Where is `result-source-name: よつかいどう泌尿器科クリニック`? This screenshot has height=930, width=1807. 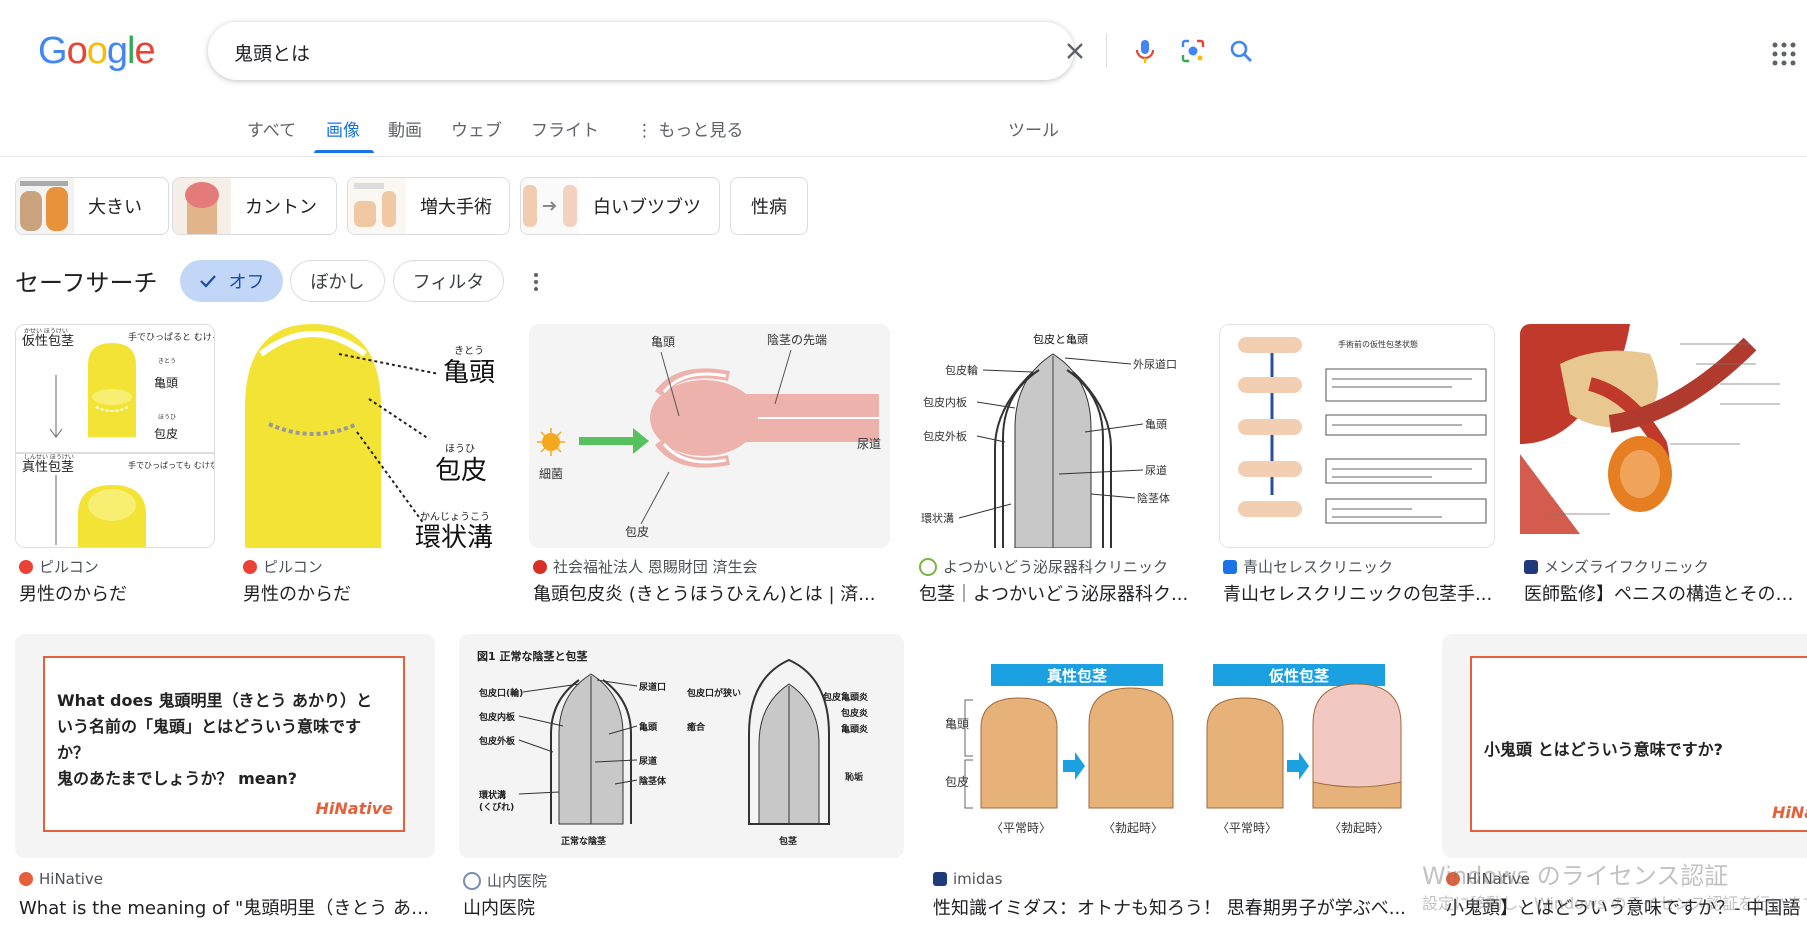
result-source-name: よつかいどう泌尿器科クリニック is located at coordinates (1056, 567).